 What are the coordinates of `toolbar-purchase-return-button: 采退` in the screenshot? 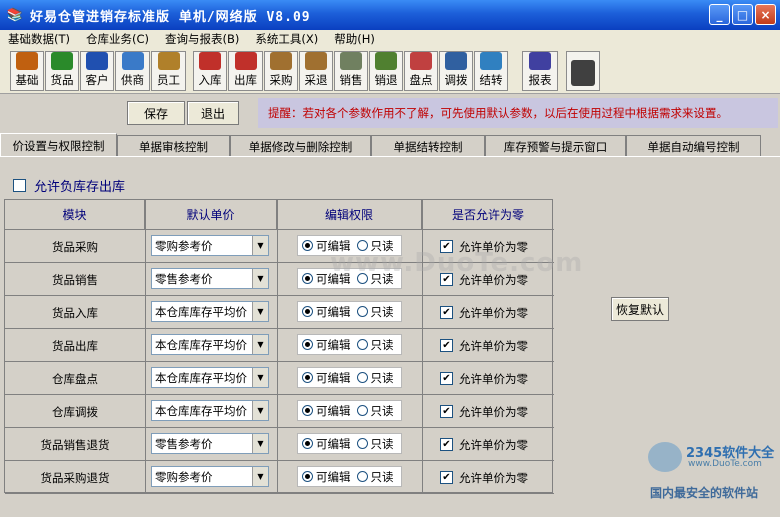 It's located at (316, 71).